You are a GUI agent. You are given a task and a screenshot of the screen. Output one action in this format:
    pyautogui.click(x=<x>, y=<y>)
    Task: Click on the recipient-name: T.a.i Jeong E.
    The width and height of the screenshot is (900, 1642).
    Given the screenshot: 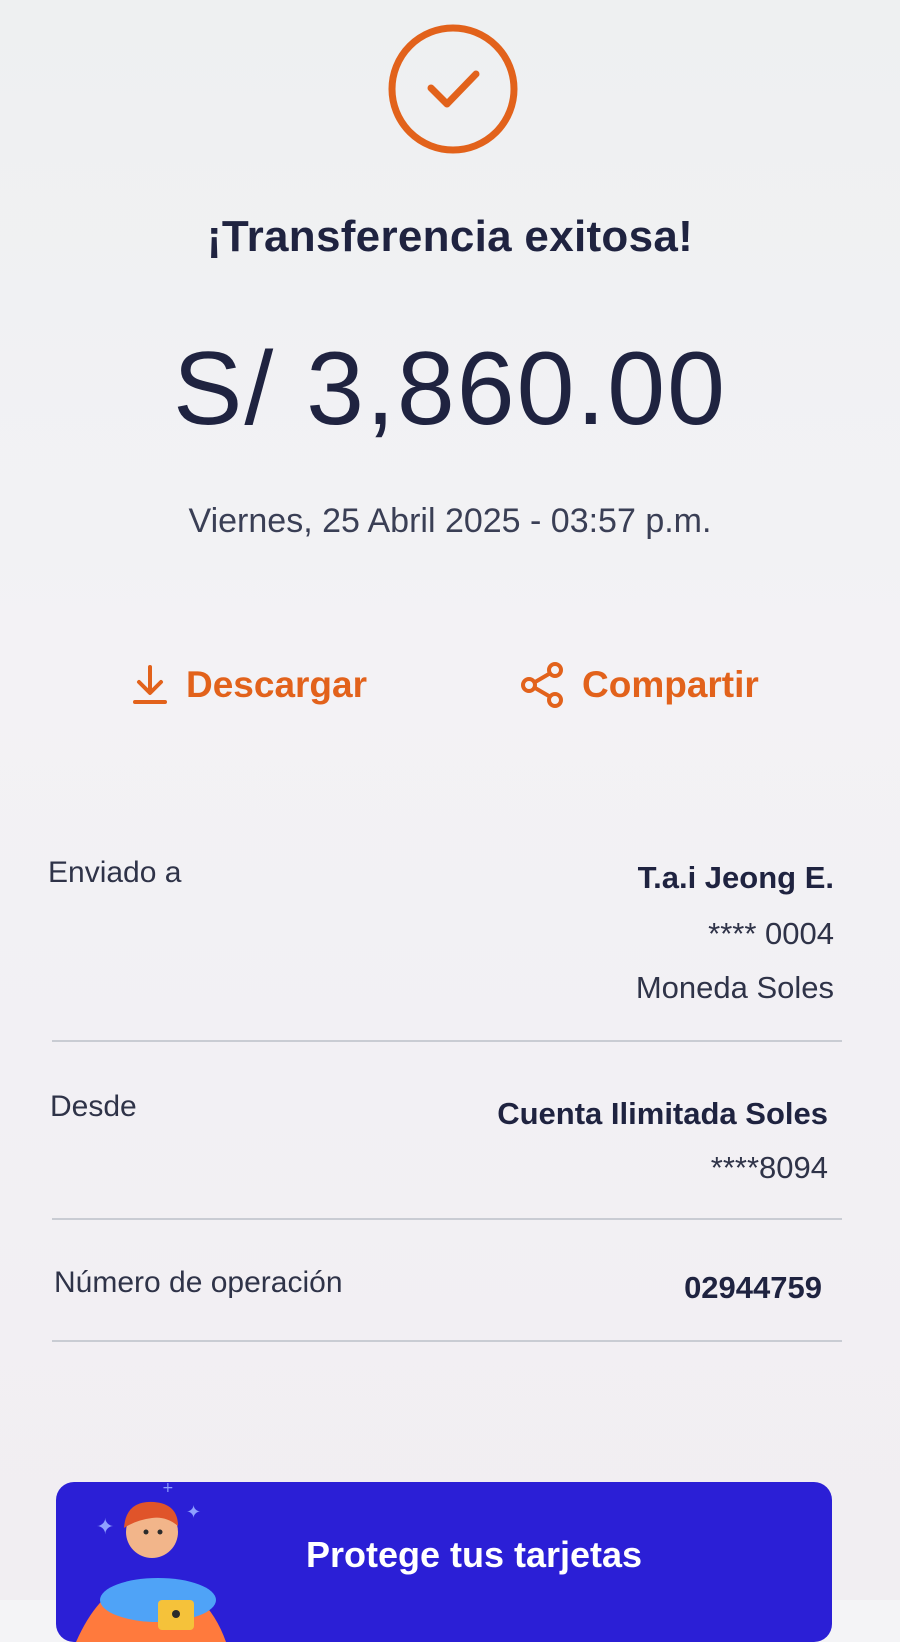 What is the action you would take?
    pyautogui.click(x=735, y=877)
    